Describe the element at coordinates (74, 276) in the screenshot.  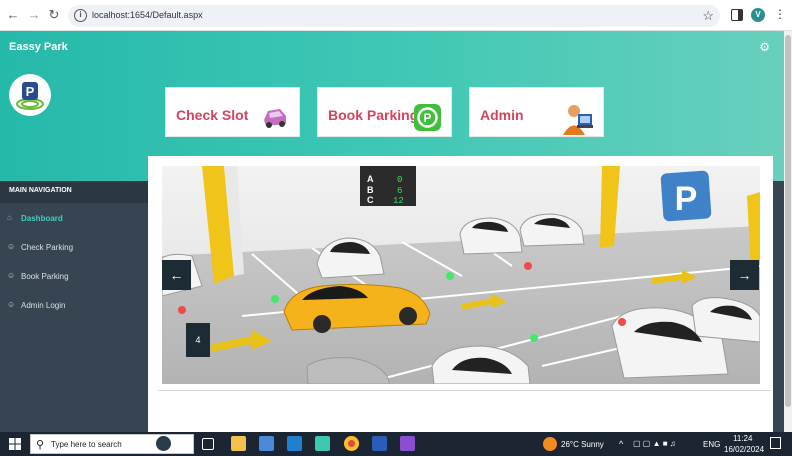
I see `sidebar-item-book-parking: ☺ Book Parking` at that location.